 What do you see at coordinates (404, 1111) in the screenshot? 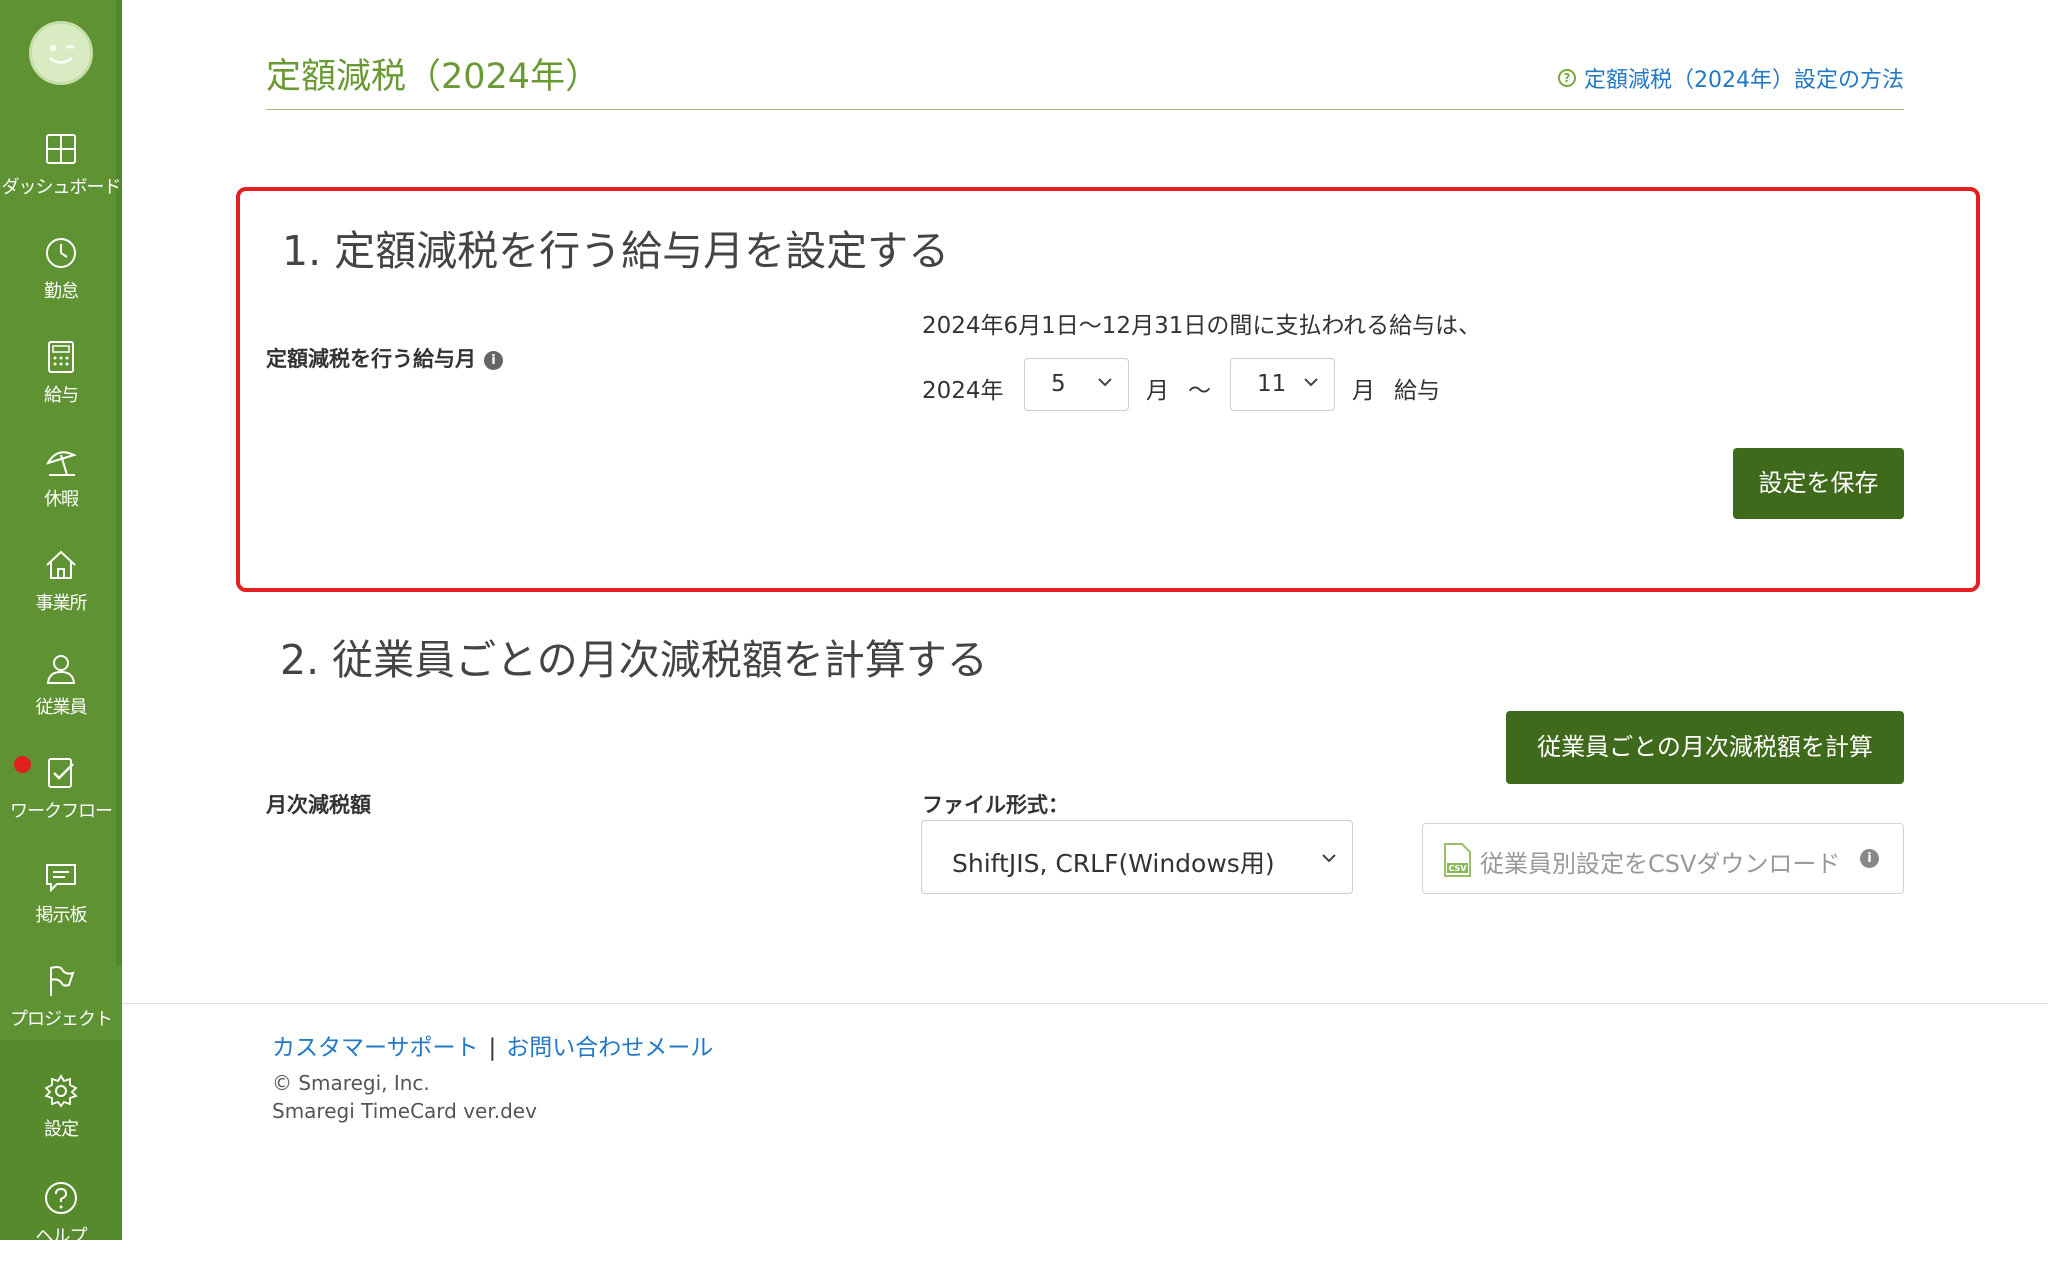
I see `version: Smaregi TimeCard ver.dev` at bounding box center [404, 1111].